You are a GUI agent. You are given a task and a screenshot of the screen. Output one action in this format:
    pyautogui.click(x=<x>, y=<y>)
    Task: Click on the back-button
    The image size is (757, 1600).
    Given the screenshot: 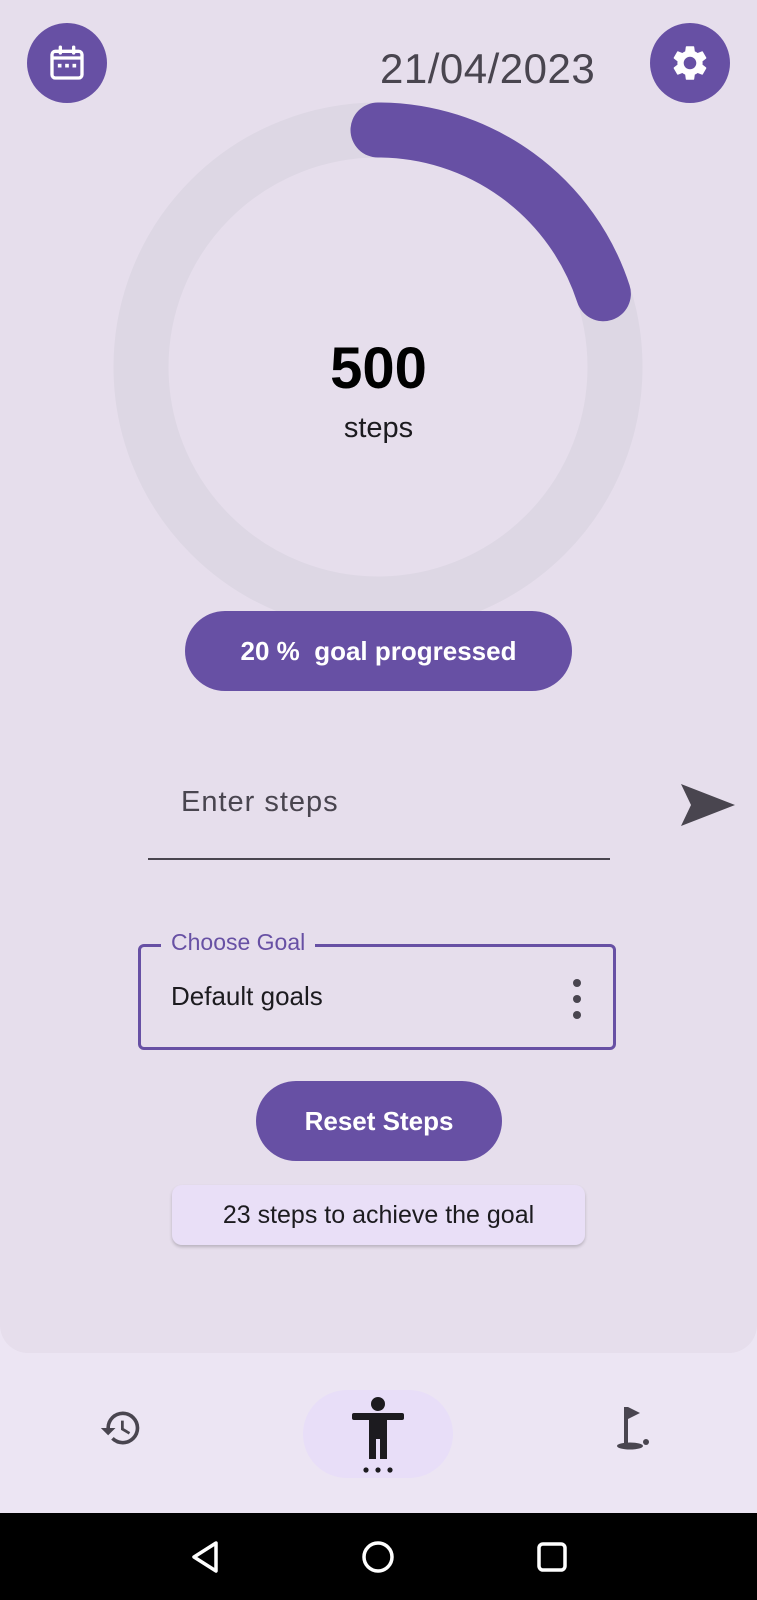 What is the action you would take?
    pyautogui.click(x=206, y=1557)
    